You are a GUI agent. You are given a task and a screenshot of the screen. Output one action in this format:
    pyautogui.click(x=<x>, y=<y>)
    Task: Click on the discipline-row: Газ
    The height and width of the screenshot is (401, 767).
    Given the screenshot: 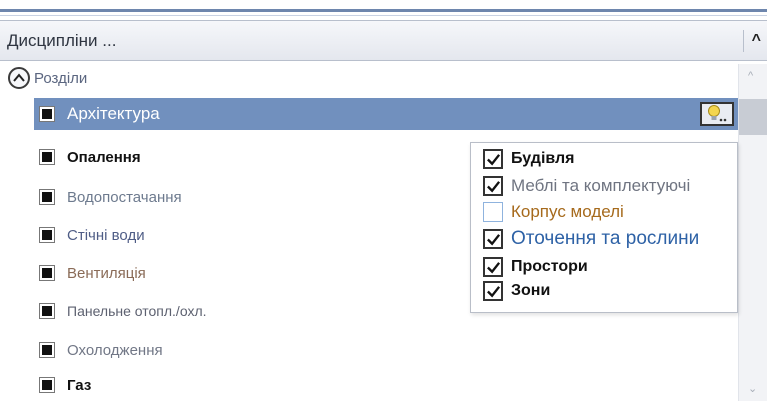 What is the action you would take?
    pyautogui.click(x=386, y=385)
    